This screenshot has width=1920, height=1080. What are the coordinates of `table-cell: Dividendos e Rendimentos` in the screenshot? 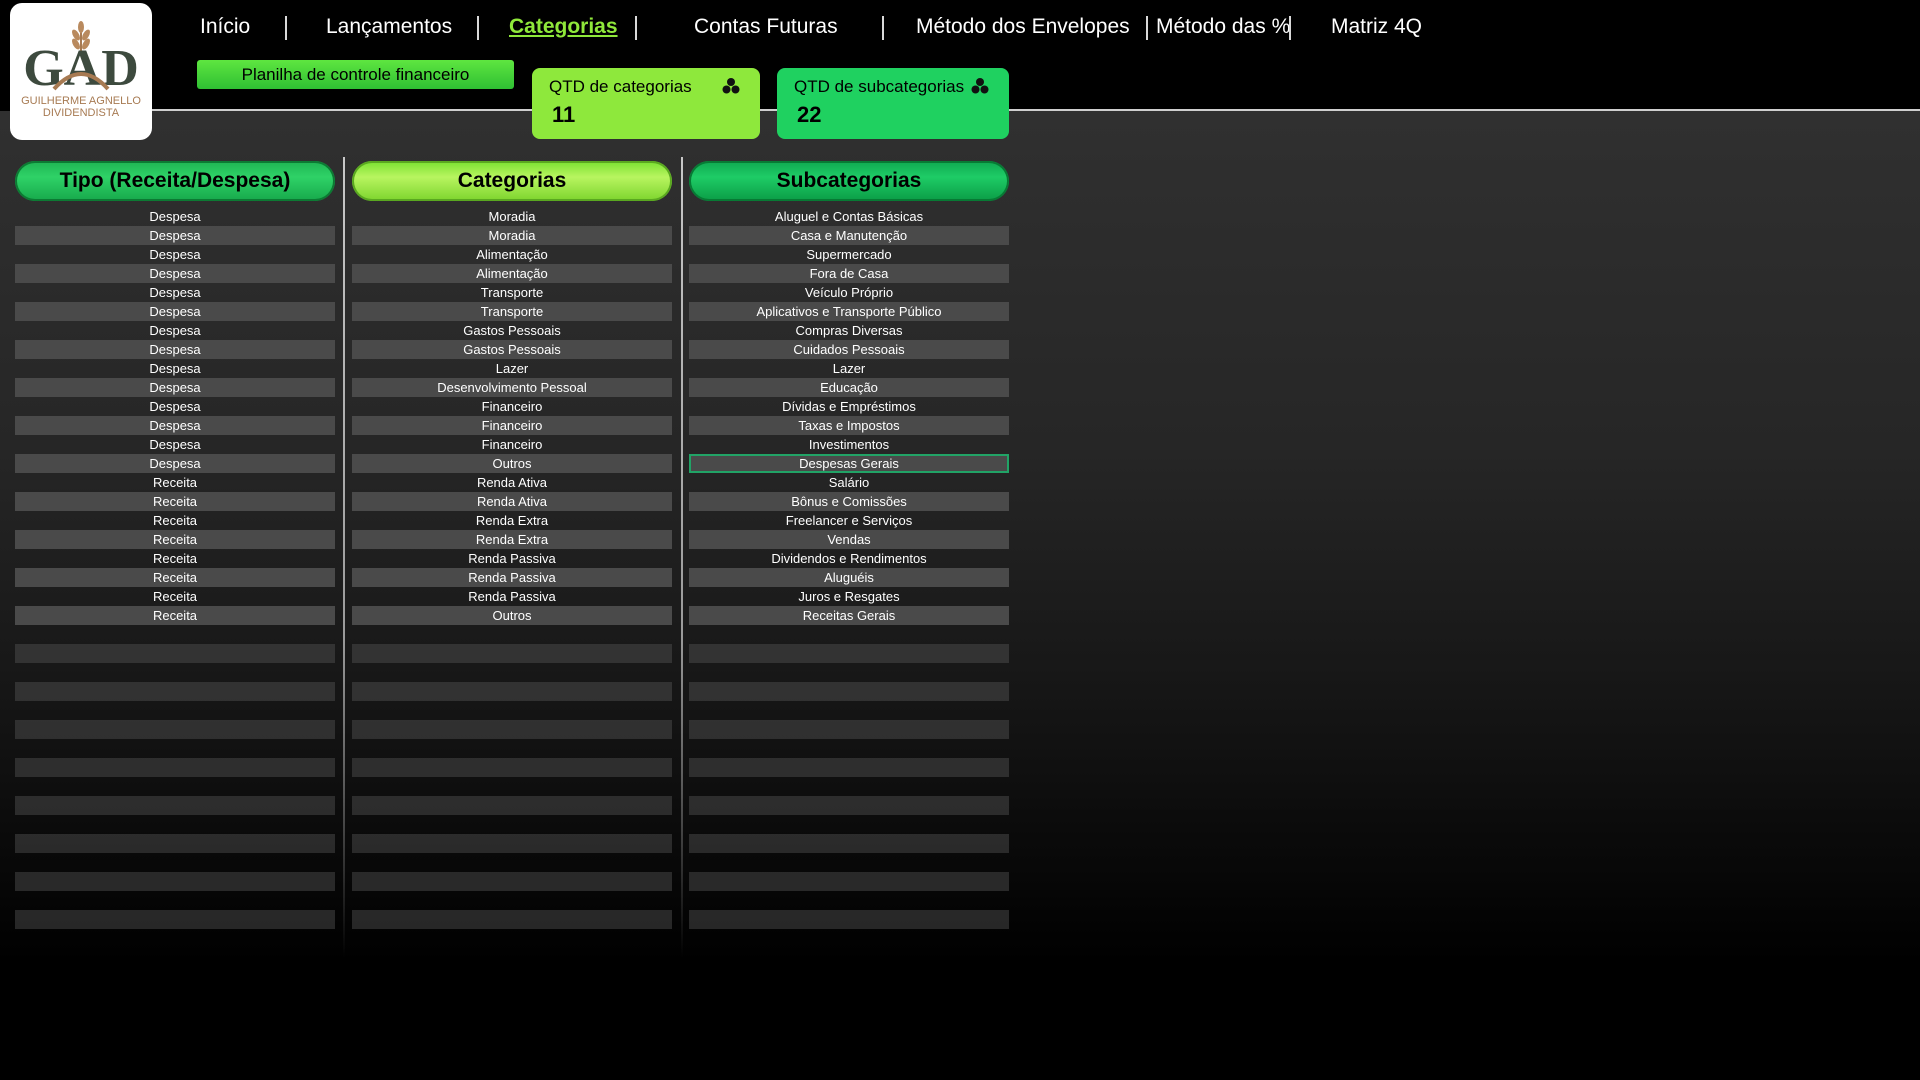 It's located at (849, 558).